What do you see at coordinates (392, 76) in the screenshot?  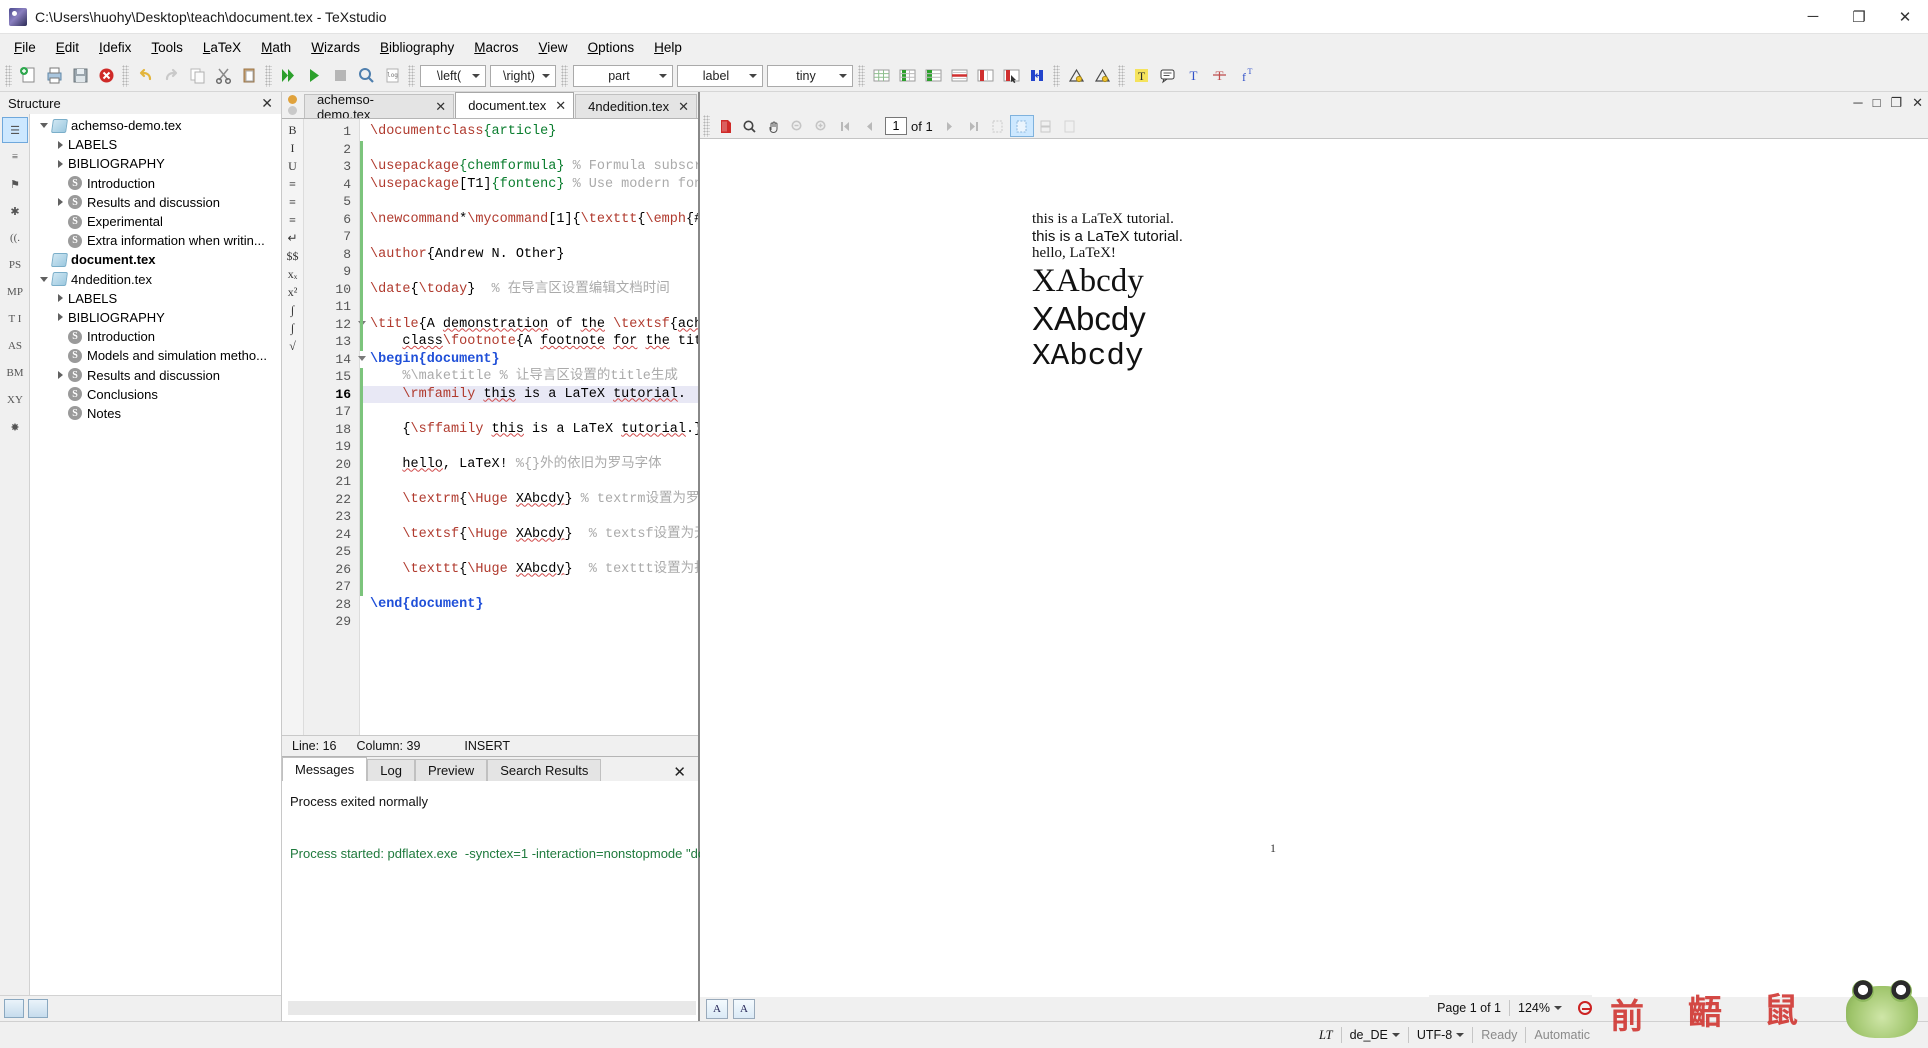 I see `log-icon: log` at bounding box center [392, 76].